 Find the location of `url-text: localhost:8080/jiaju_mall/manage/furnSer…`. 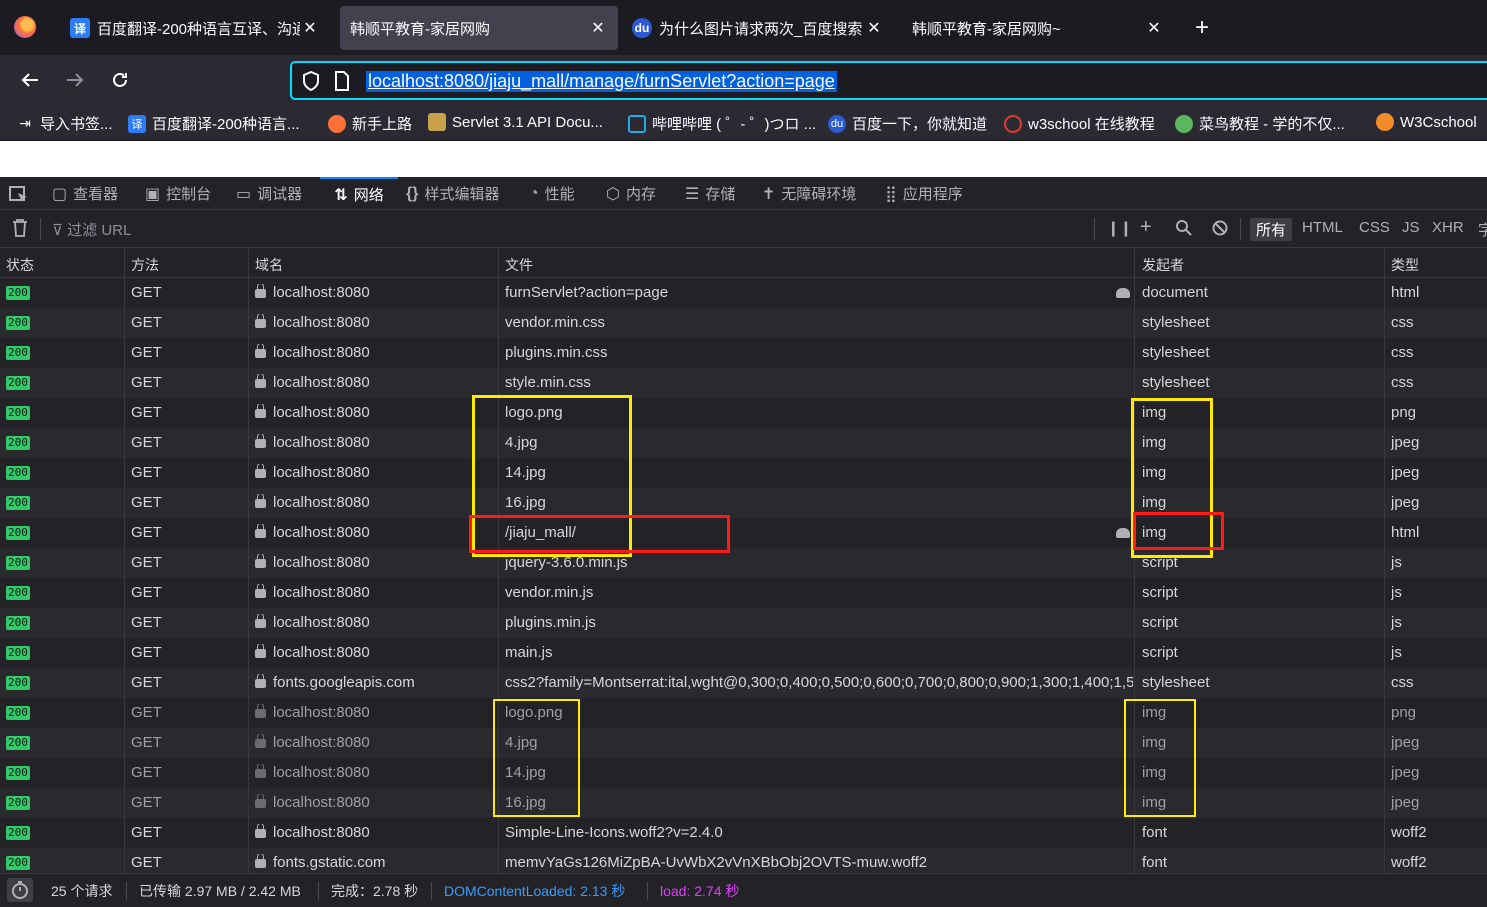

url-text: localhost:8080/jiaju_mall/manage/furnSer… is located at coordinates (601, 81).